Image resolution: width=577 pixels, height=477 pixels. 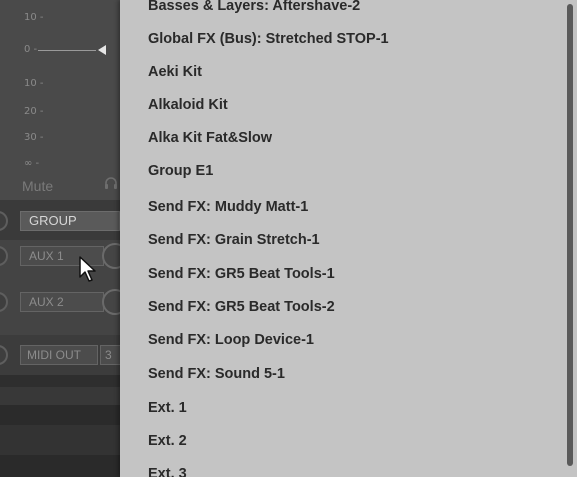 What do you see at coordinates (352, 408) in the screenshot?
I see `menu-item: Ext. 1` at bounding box center [352, 408].